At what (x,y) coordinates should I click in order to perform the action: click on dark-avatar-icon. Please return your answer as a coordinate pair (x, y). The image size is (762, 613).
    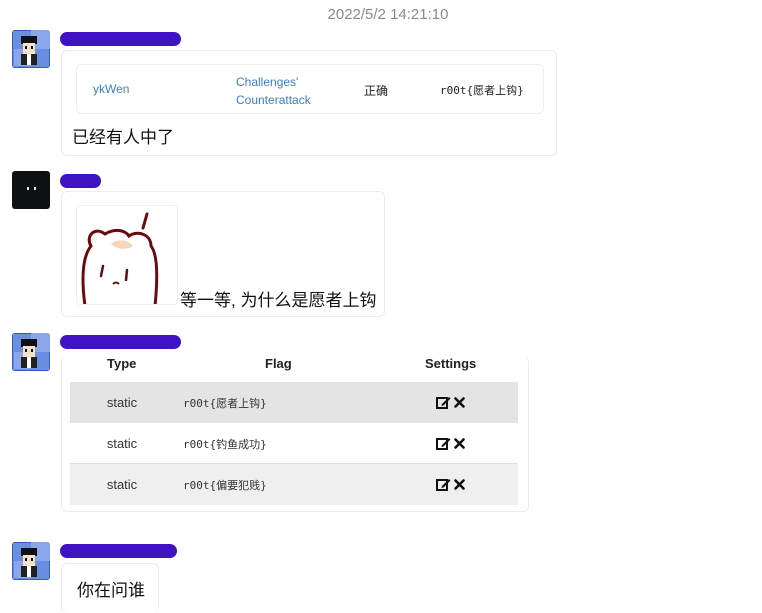
    Looking at the image, I should click on (31, 190).